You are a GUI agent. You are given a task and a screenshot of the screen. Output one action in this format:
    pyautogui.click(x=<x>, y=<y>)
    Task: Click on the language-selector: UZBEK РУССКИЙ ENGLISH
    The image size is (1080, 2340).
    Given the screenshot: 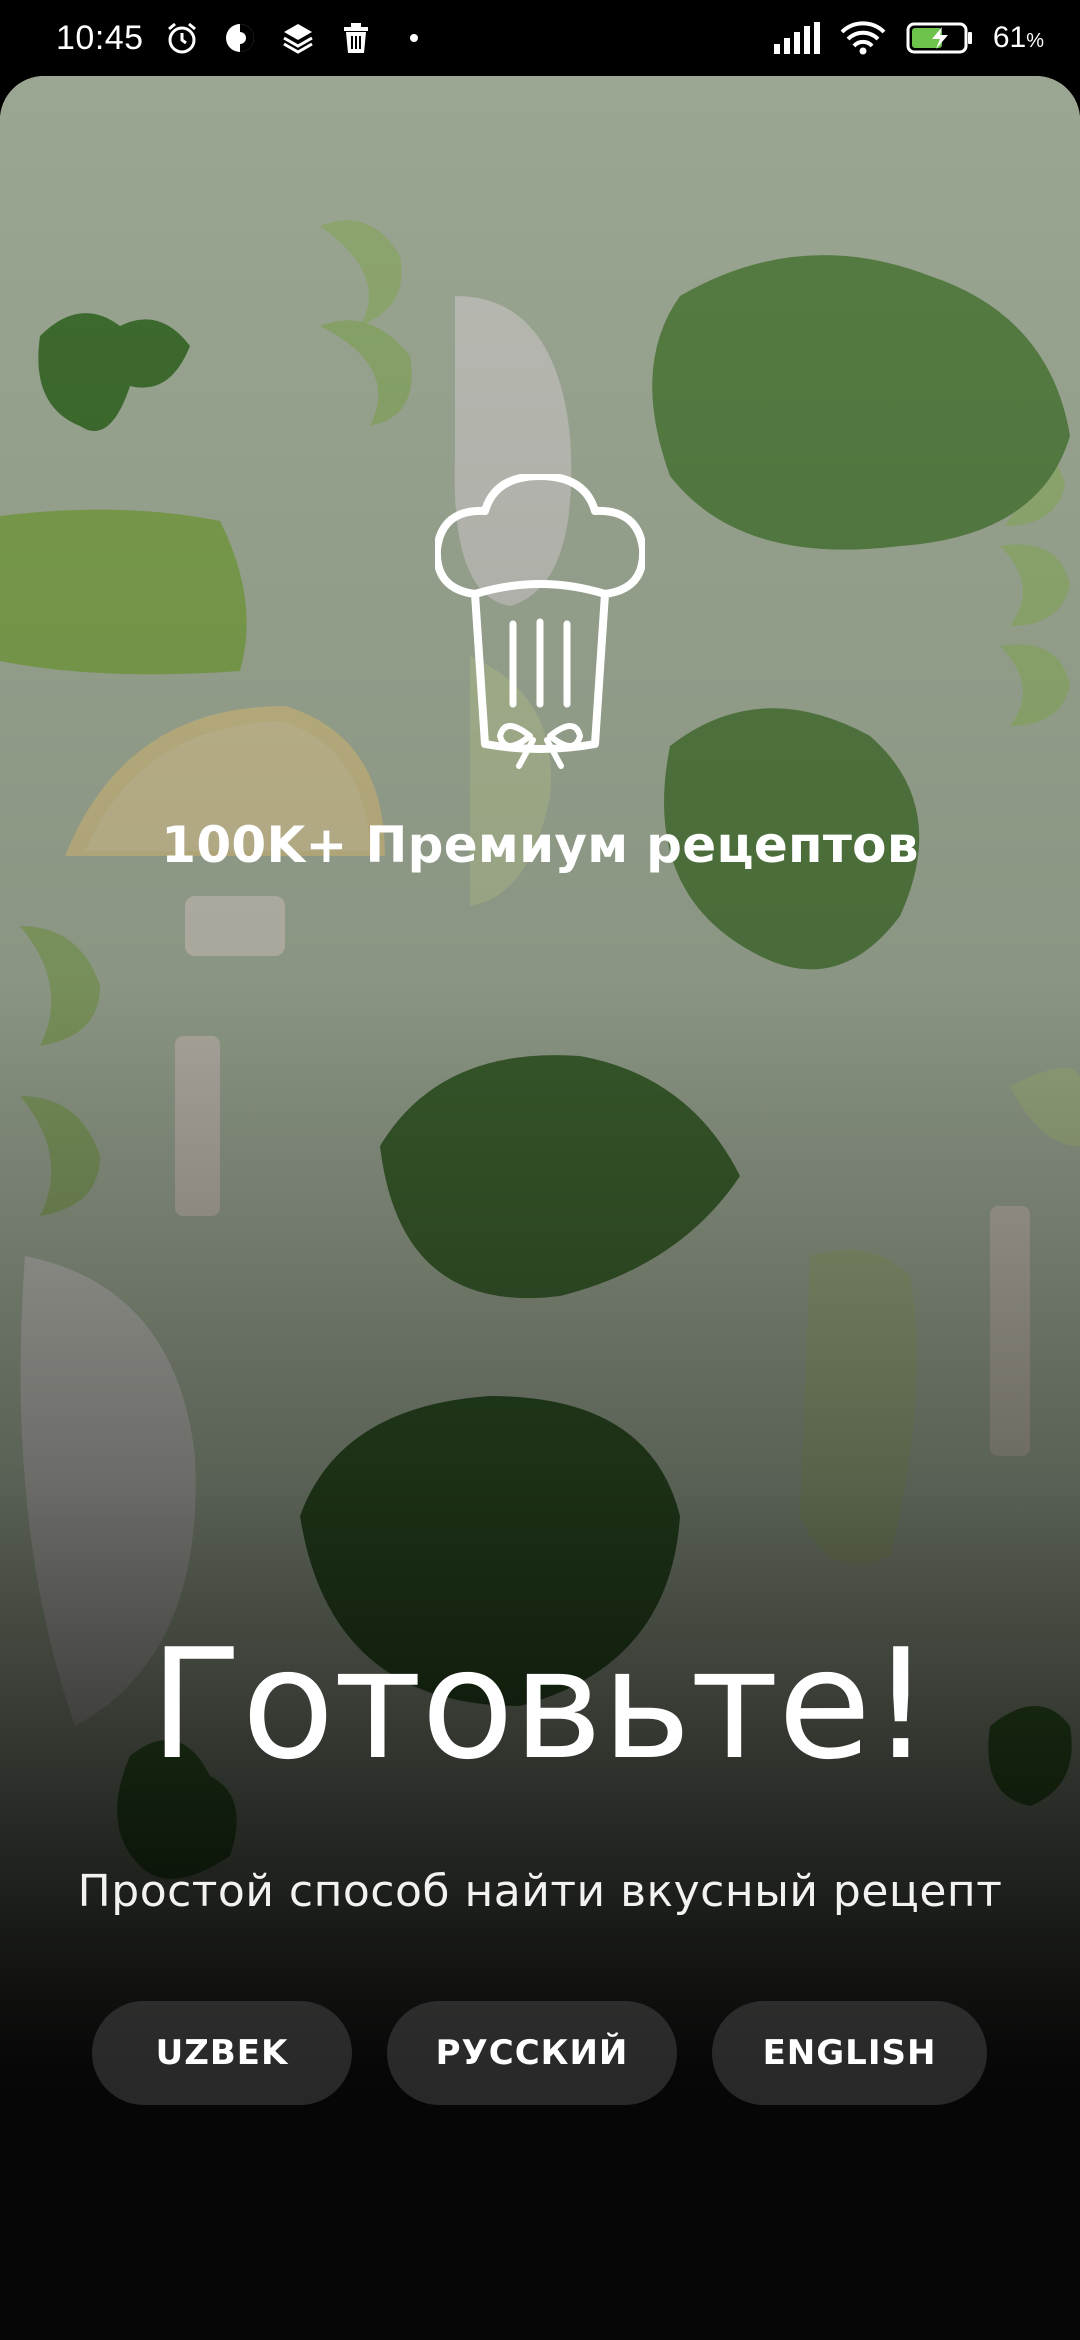 What is the action you would take?
    pyautogui.click(x=540, y=2053)
    